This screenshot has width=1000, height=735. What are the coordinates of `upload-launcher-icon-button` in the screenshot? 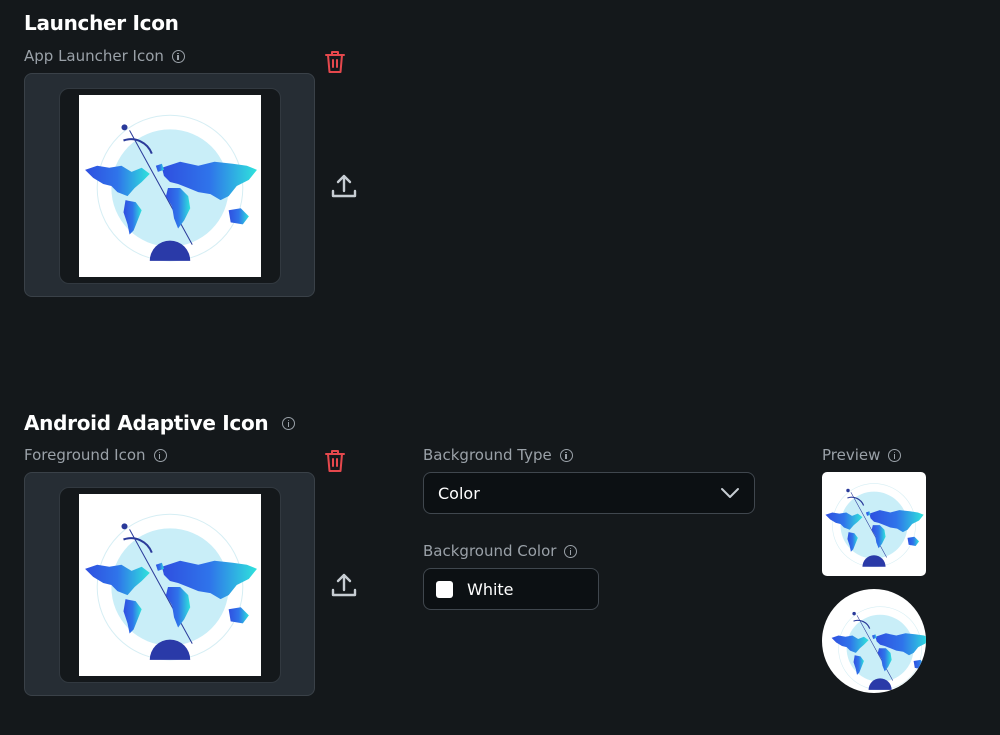 It's located at (344, 186).